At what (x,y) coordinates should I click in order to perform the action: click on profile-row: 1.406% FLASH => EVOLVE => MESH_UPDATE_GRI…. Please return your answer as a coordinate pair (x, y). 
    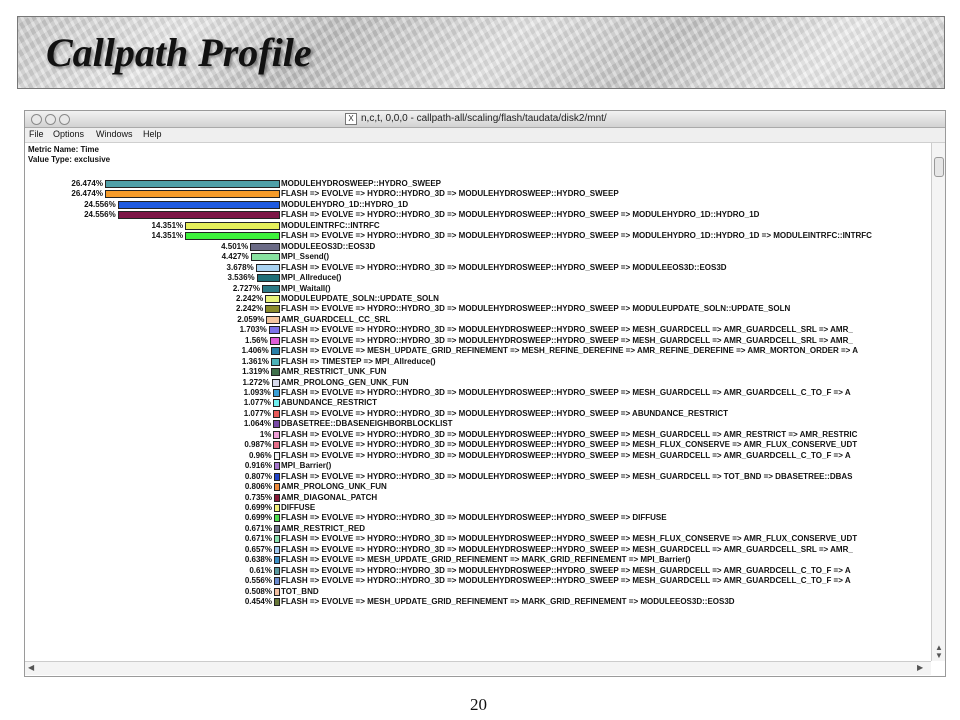
    Looking at the image, I should click on (478, 351).